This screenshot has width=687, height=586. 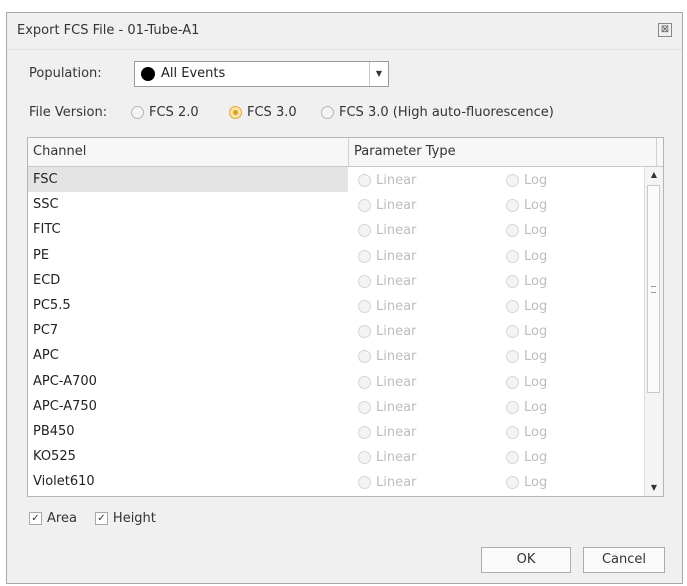 I want to click on table-row: PB450 Linear Log, so click(x=337, y=431).